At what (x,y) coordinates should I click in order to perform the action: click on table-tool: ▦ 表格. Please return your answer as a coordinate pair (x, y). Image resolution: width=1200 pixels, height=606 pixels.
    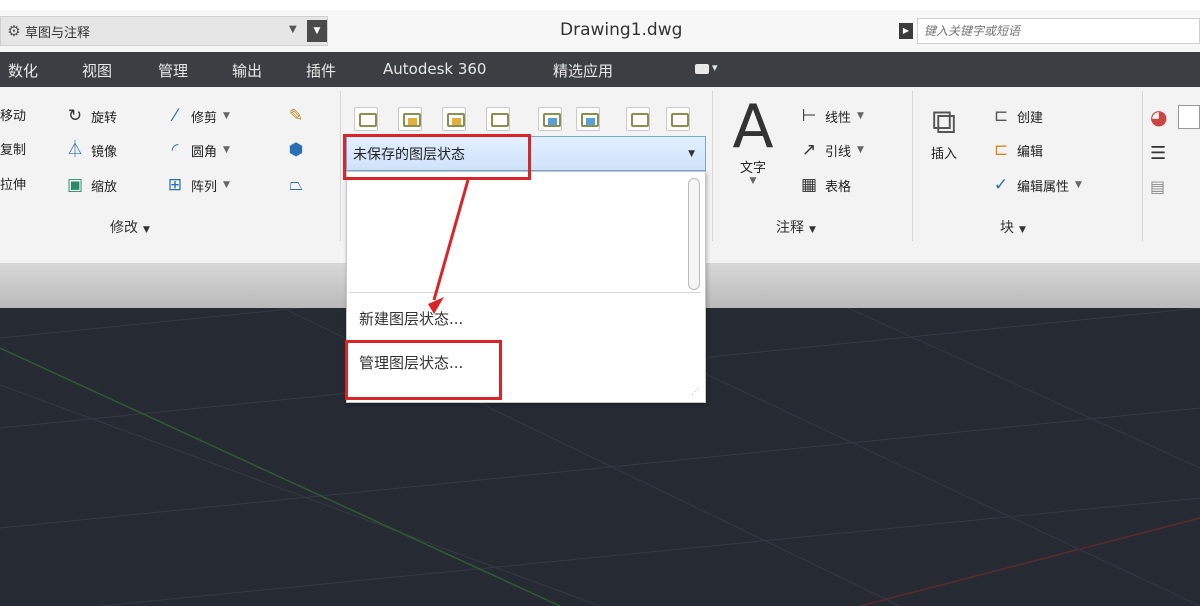
    Looking at the image, I should click on (824, 185).